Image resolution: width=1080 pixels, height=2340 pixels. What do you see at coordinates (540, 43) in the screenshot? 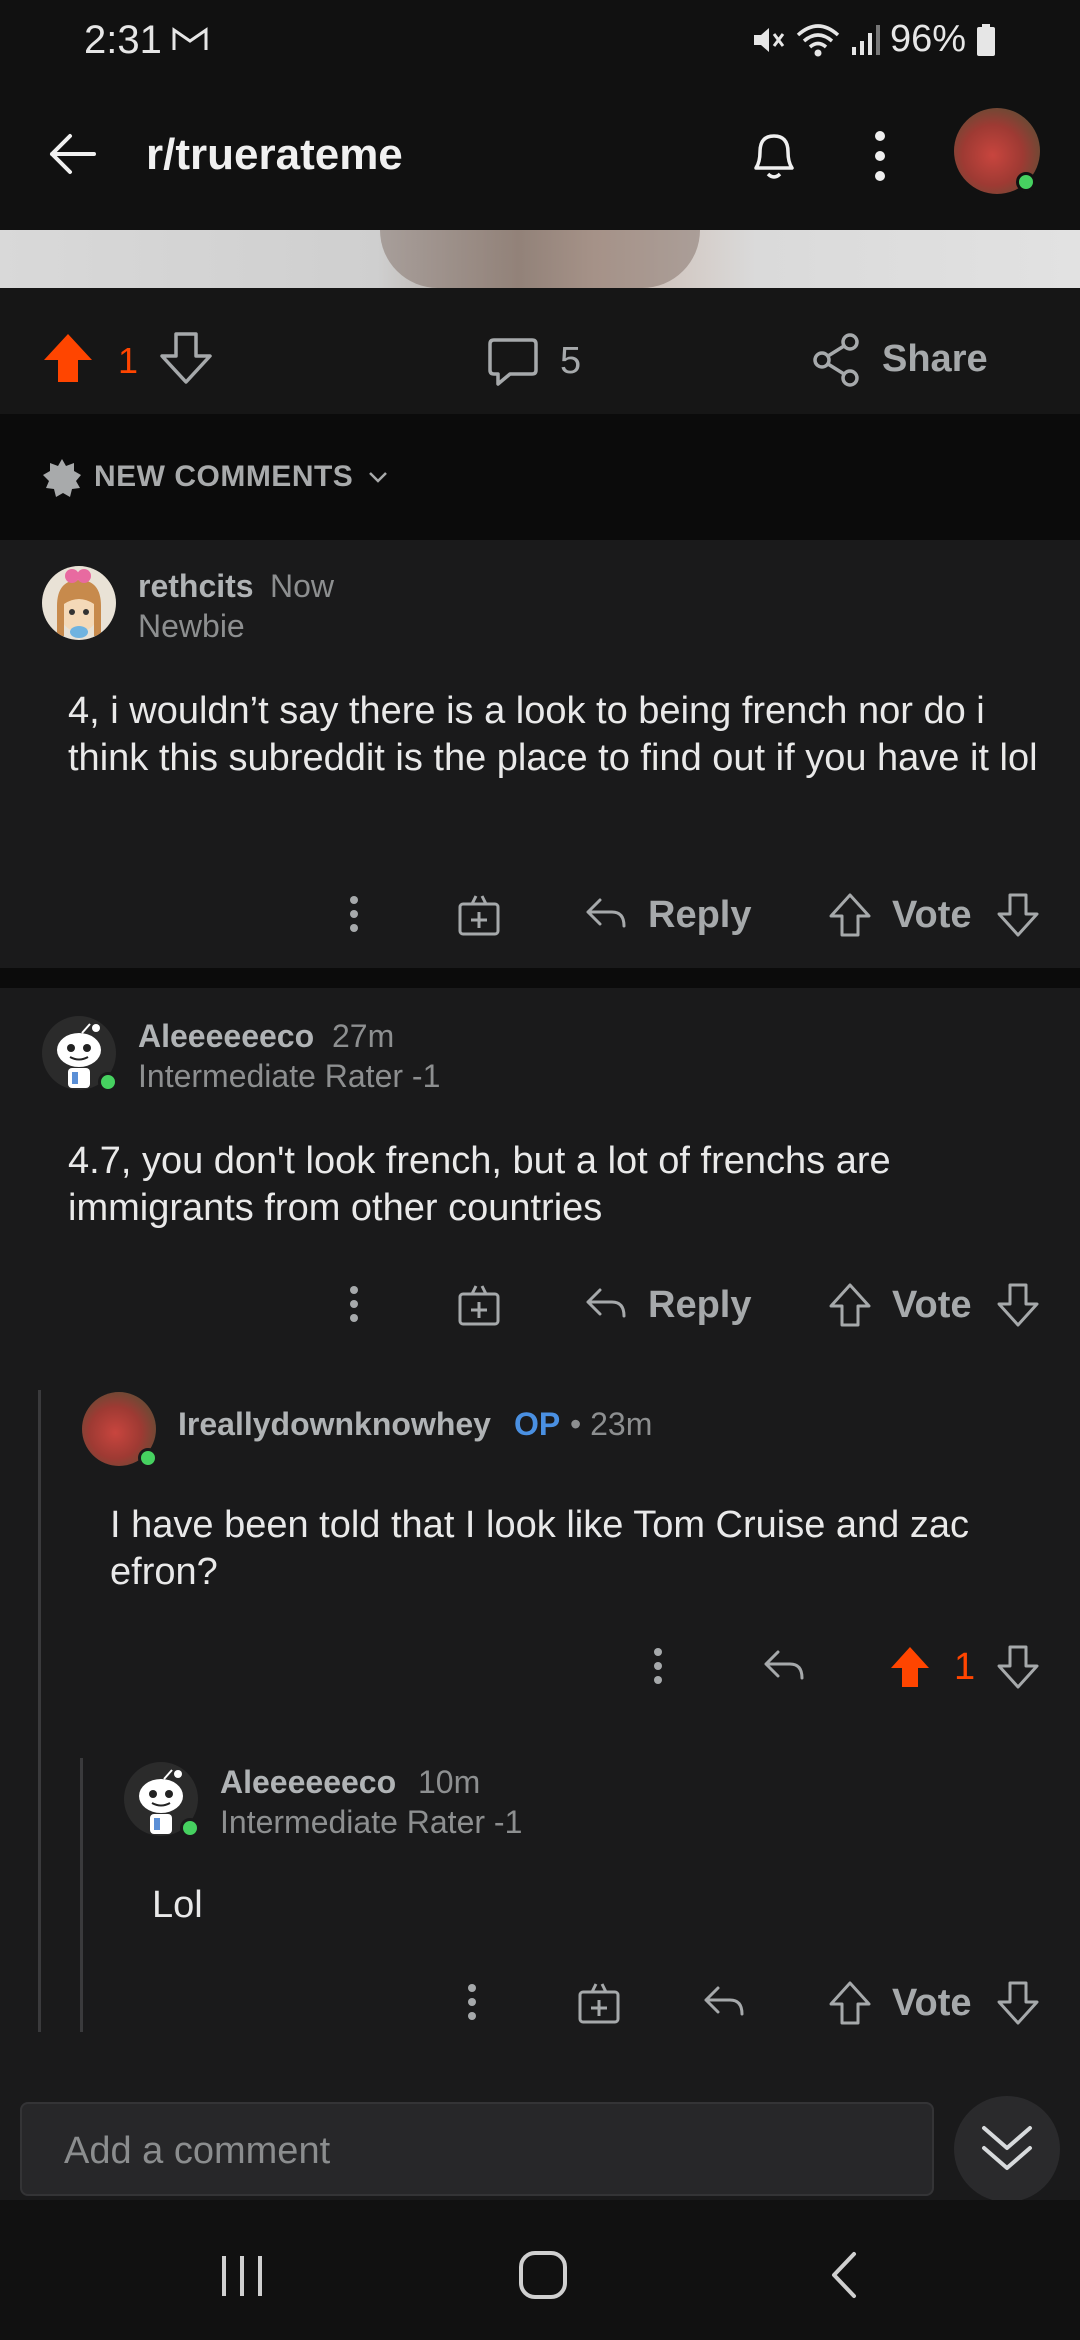
I see `status-bar: 2:31 96%` at bounding box center [540, 43].